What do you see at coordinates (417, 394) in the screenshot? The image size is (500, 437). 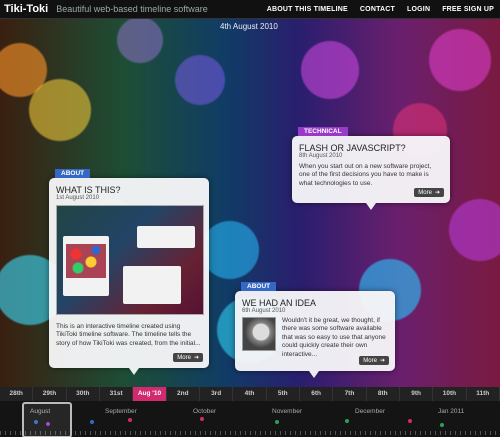 I see `date-cell: 9th` at bounding box center [417, 394].